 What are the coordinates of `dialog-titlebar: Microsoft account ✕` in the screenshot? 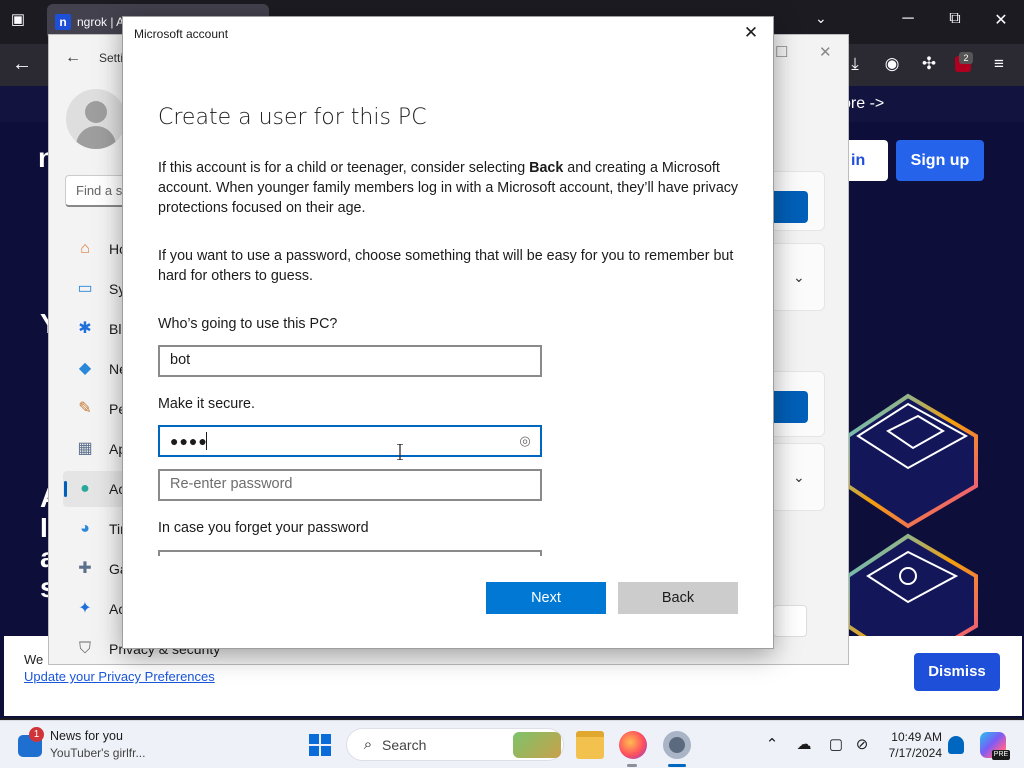 It's located at (448, 33).